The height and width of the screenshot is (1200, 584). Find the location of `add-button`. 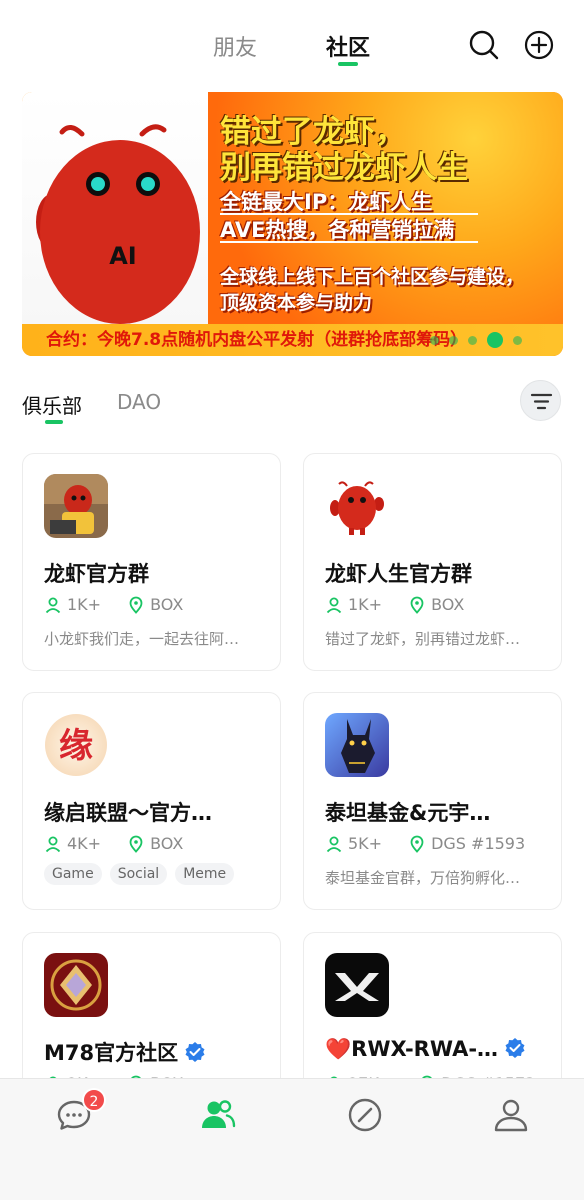

add-button is located at coordinates (539, 45).